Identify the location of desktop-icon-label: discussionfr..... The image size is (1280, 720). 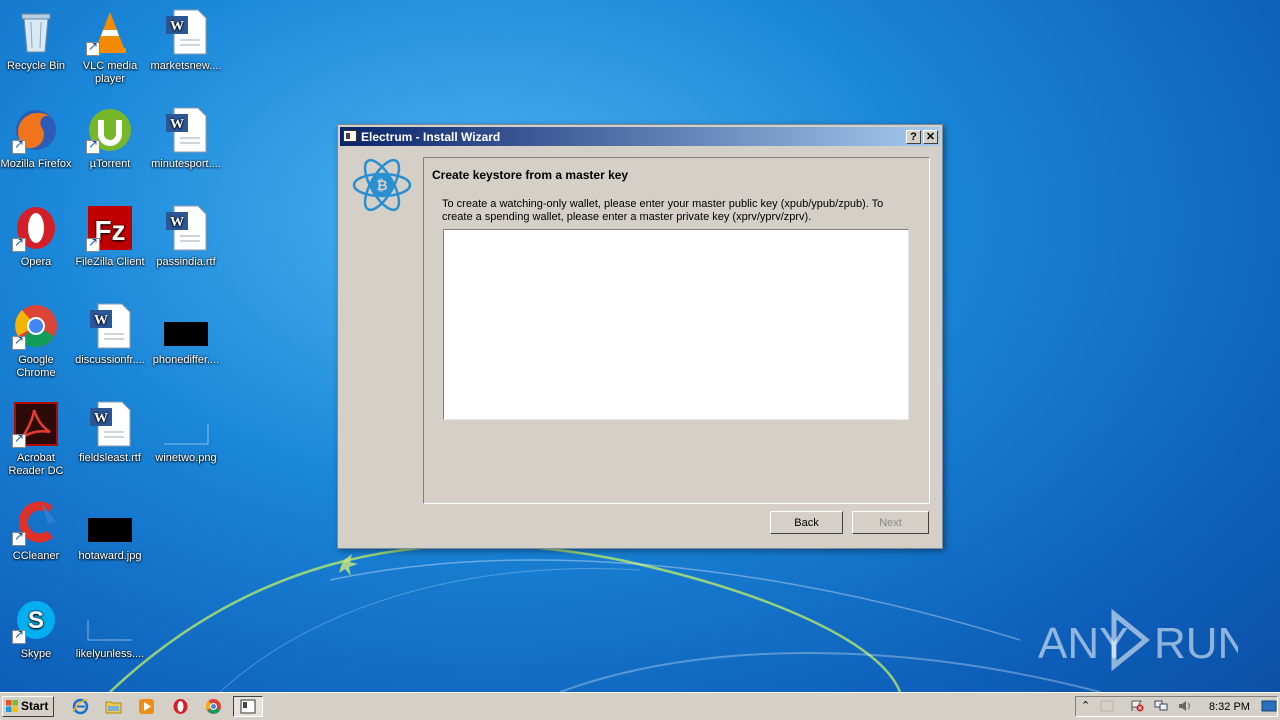
(110, 360).